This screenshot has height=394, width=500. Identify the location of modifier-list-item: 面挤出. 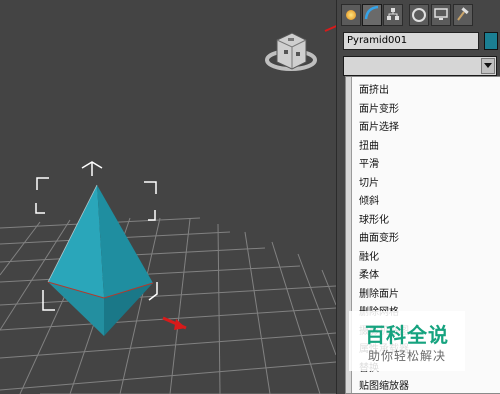
(374, 88).